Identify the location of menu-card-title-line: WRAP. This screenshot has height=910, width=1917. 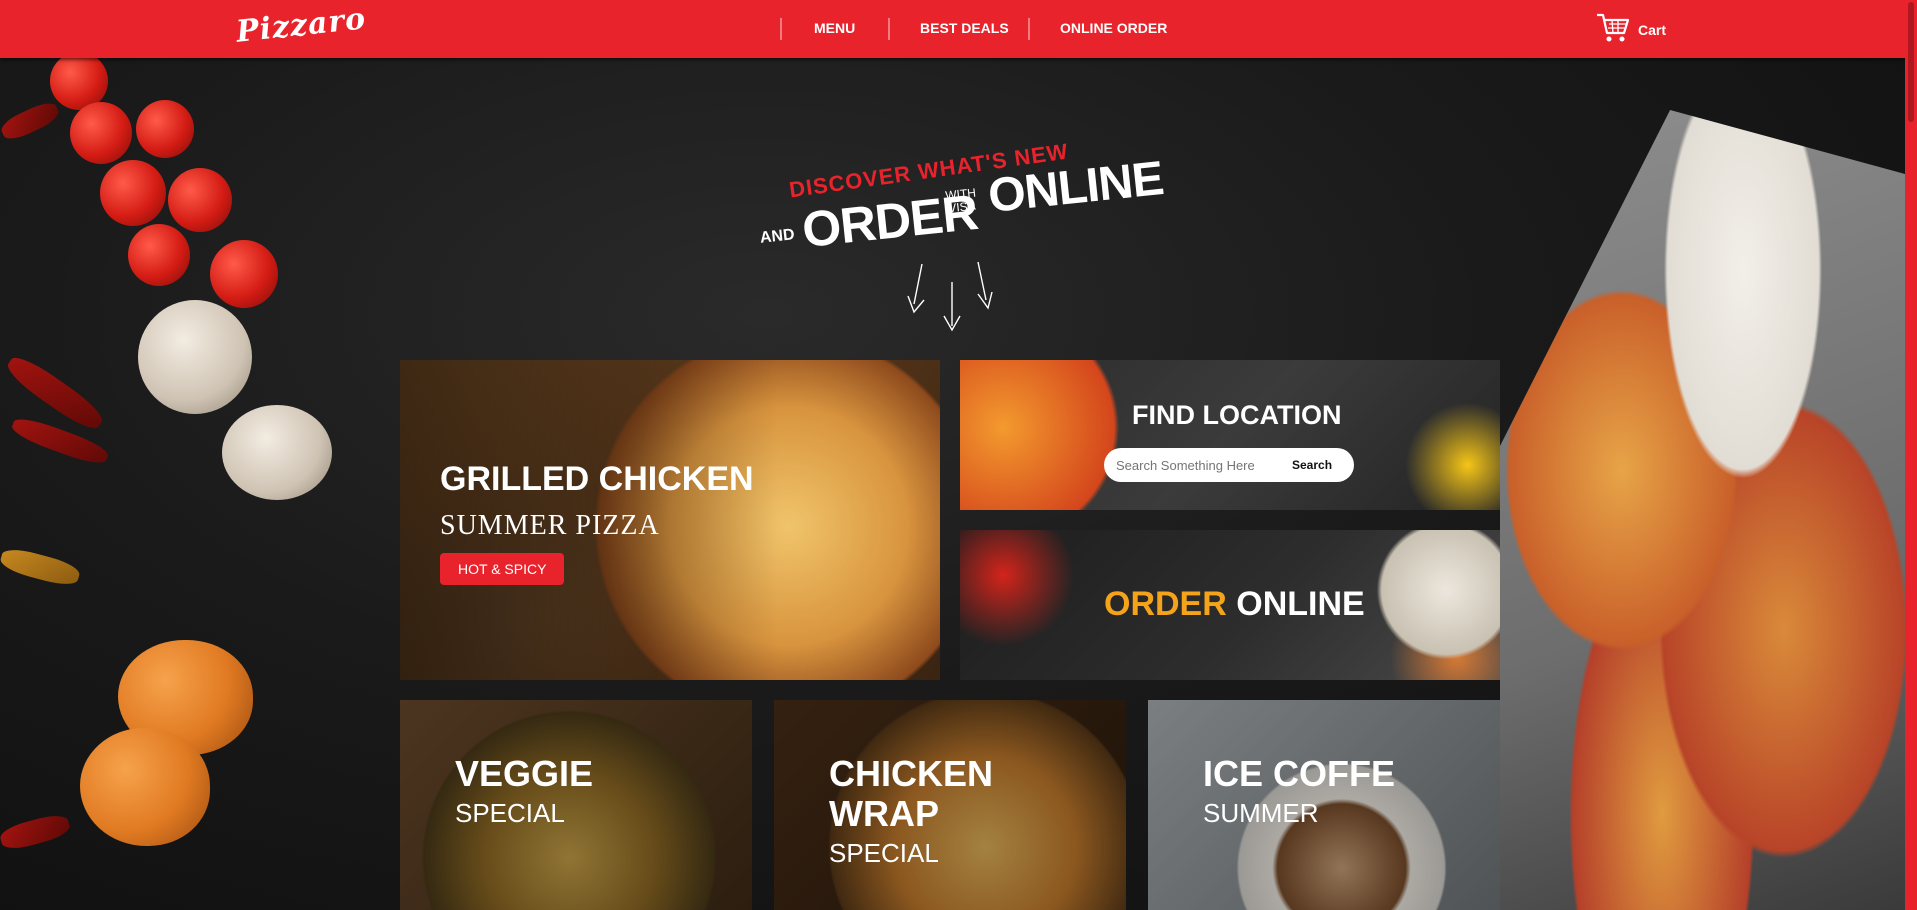
(884, 813).